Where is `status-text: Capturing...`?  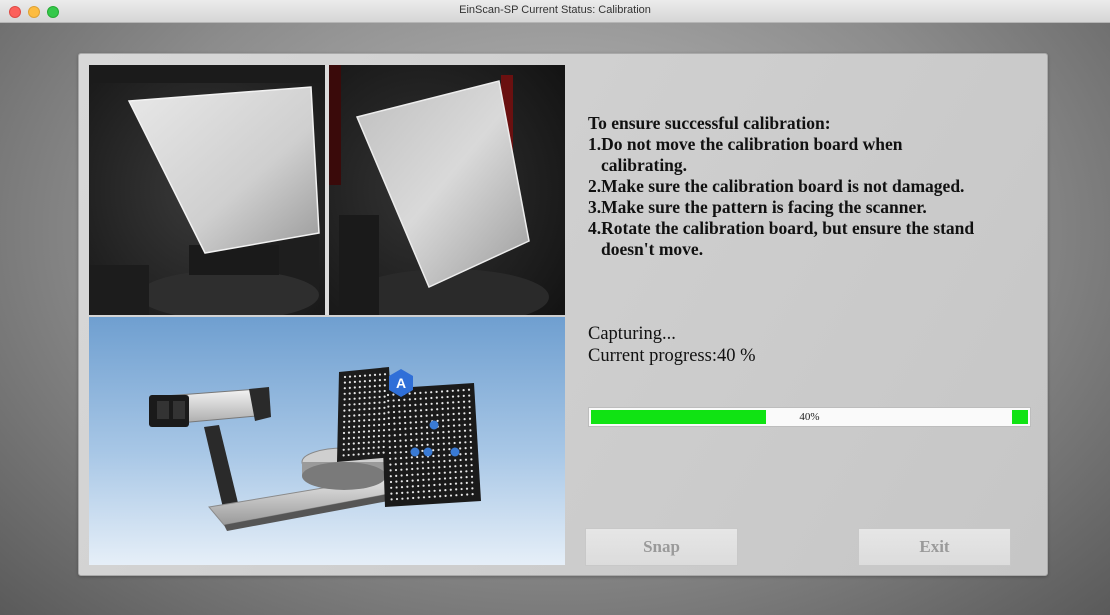
status-text: Capturing... is located at coordinates (632, 334).